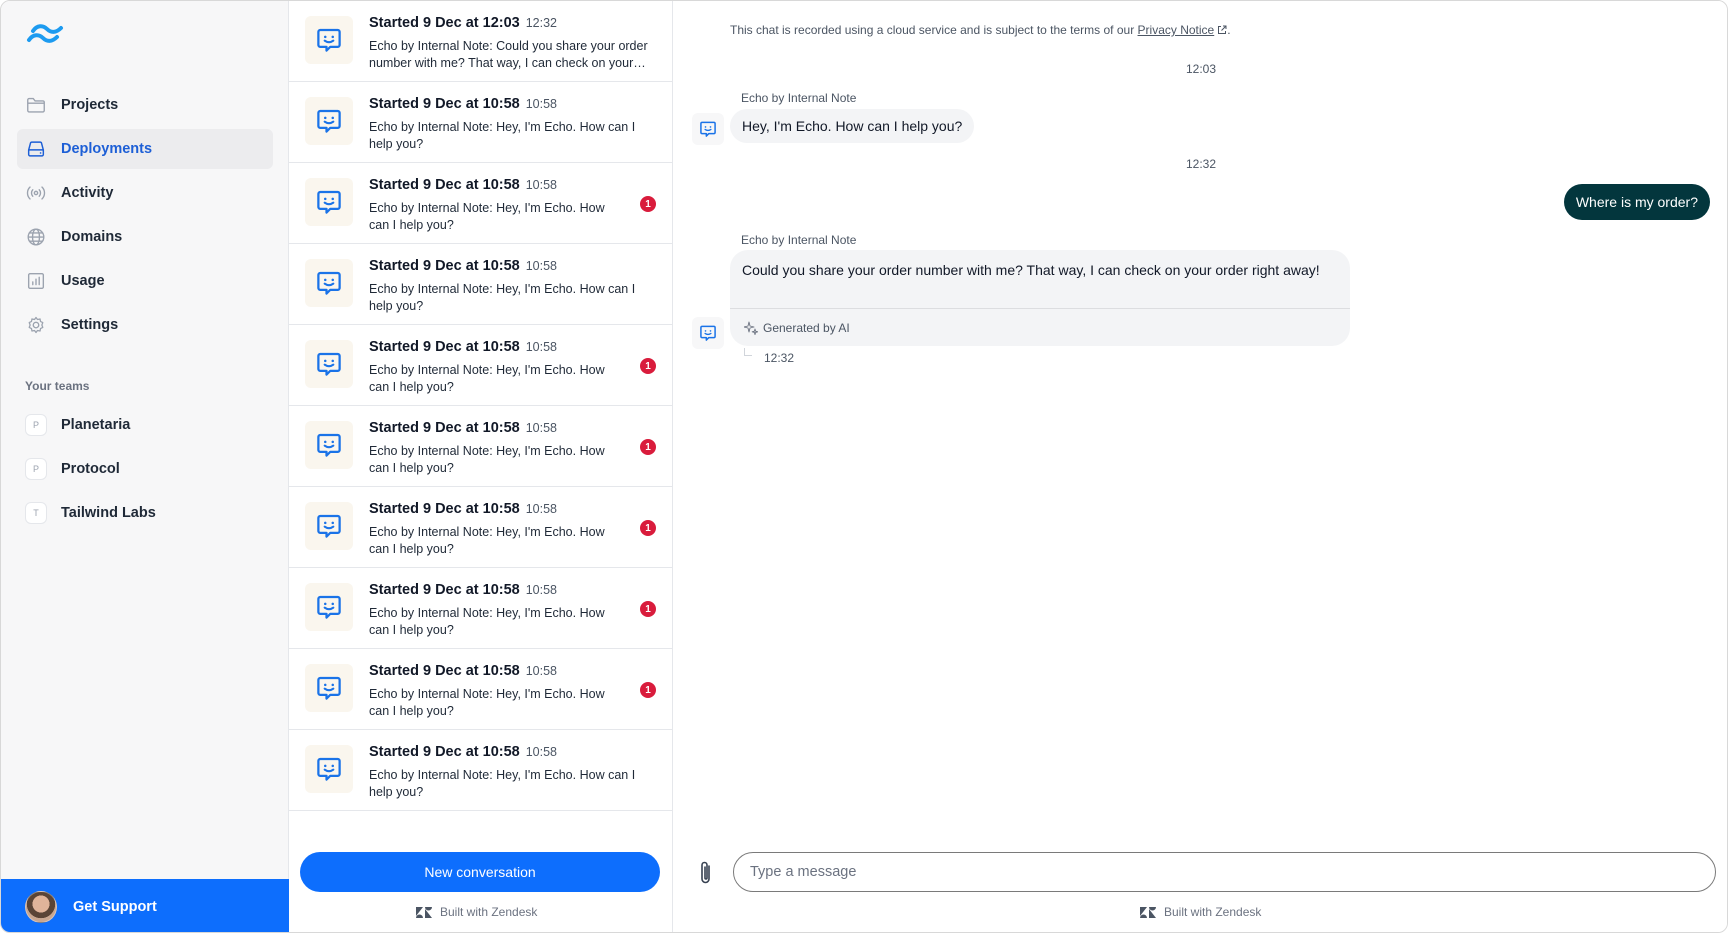 Image resolution: width=1728 pixels, height=933 pixels. I want to click on message-text: Hey, I'm Echo. How can I help you?, so click(852, 126).